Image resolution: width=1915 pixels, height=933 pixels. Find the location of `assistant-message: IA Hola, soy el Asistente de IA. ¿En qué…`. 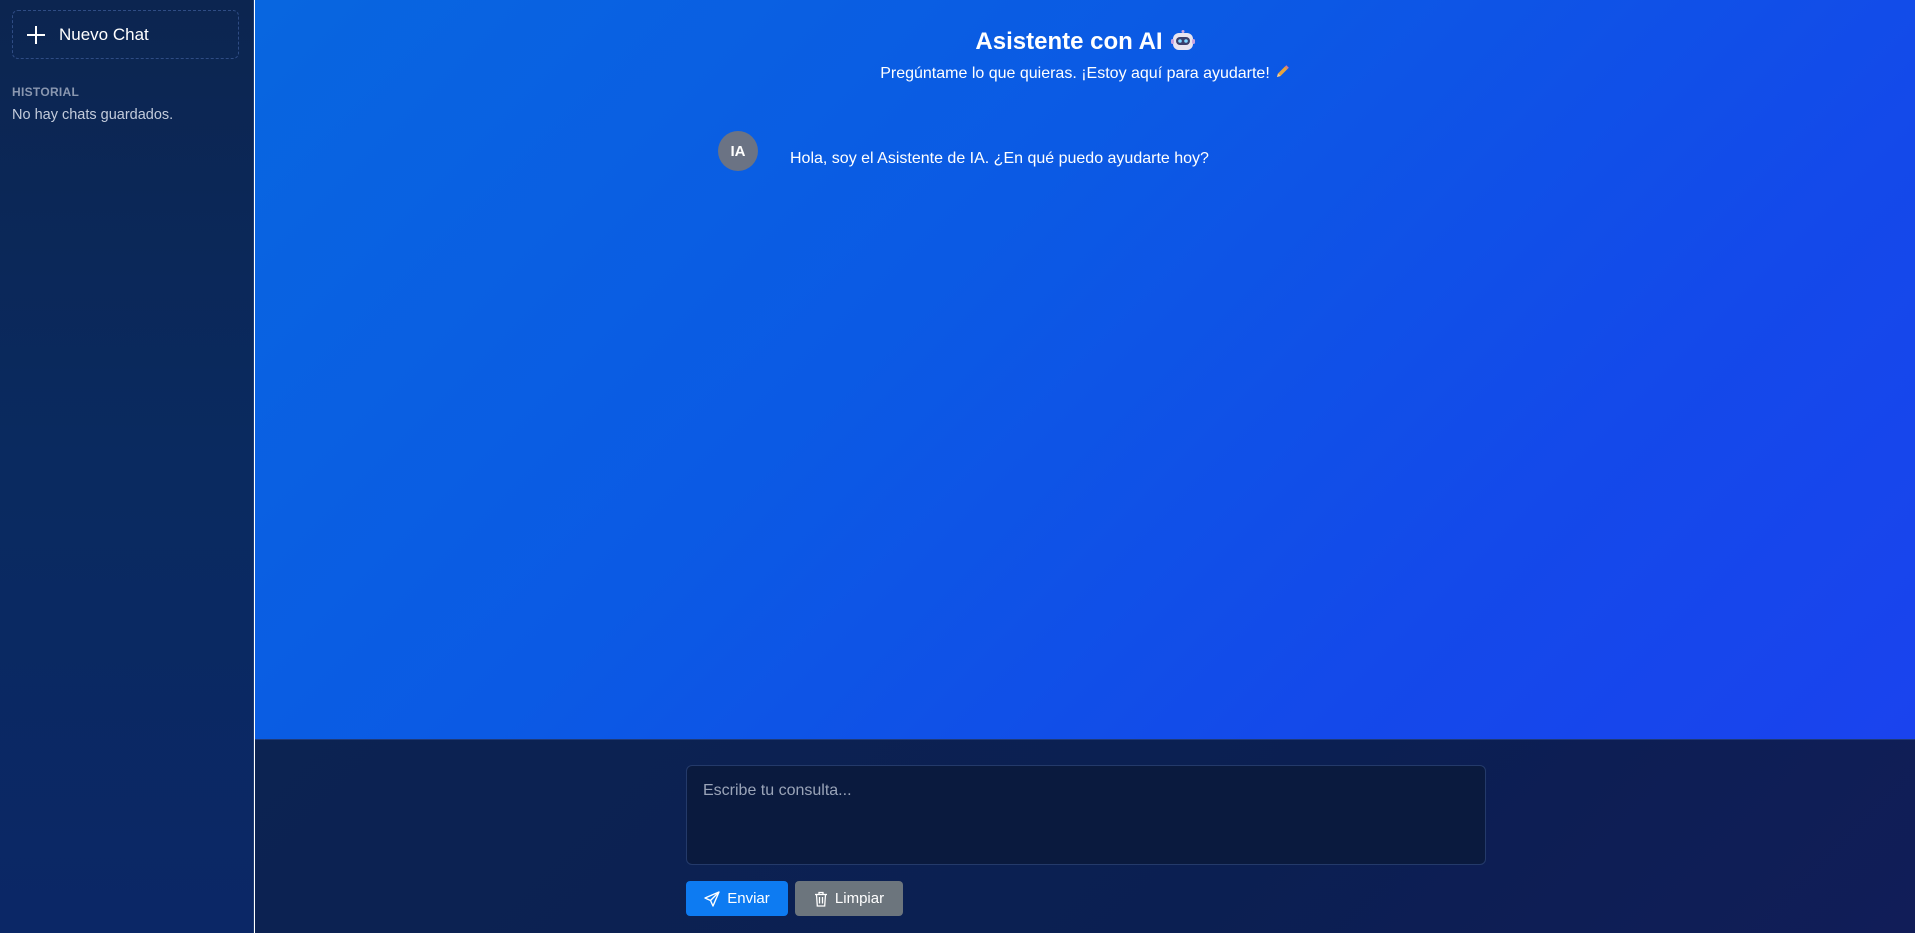

assistant-message: IA Hola, soy el Asistente de IA. ¿En qué… is located at coordinates (963, 151).